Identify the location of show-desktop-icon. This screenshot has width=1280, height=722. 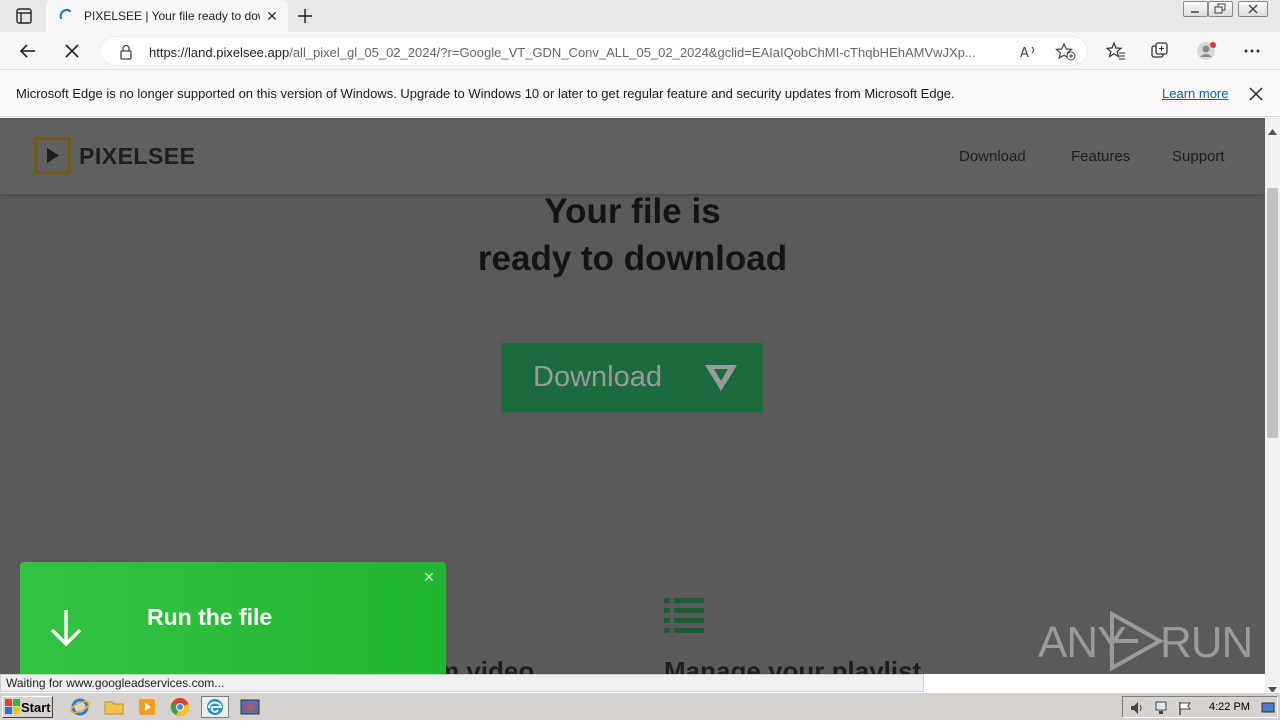
(1268, 710).